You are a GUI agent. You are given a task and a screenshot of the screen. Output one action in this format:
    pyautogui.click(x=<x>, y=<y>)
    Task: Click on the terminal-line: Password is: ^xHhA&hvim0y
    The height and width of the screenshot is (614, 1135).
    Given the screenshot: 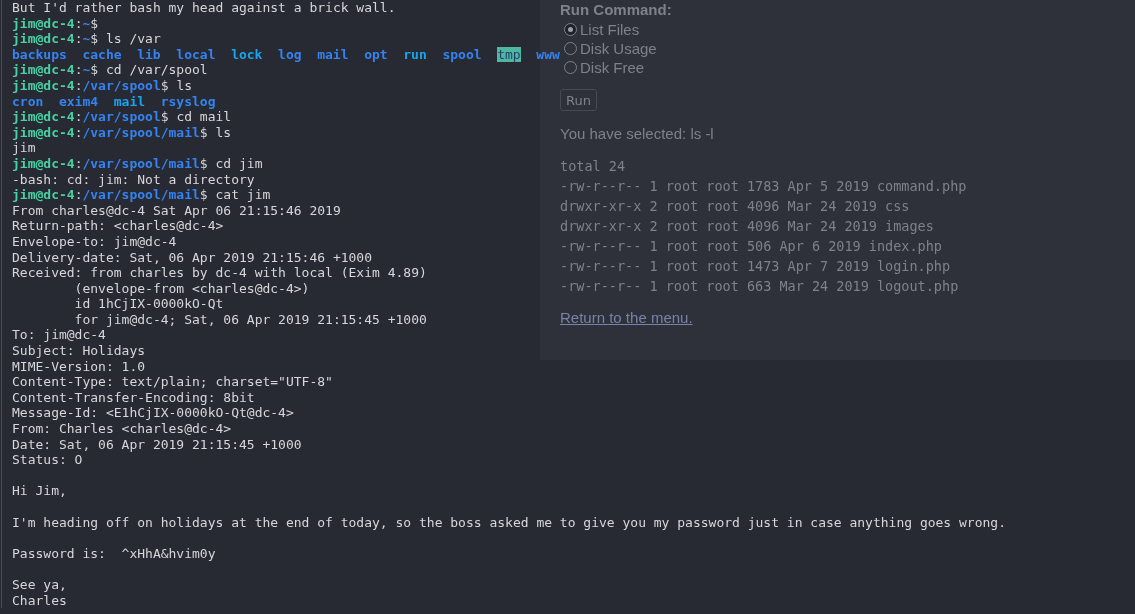 What is the action you would take?
    pyautogui.click(x=114, y=553)
    